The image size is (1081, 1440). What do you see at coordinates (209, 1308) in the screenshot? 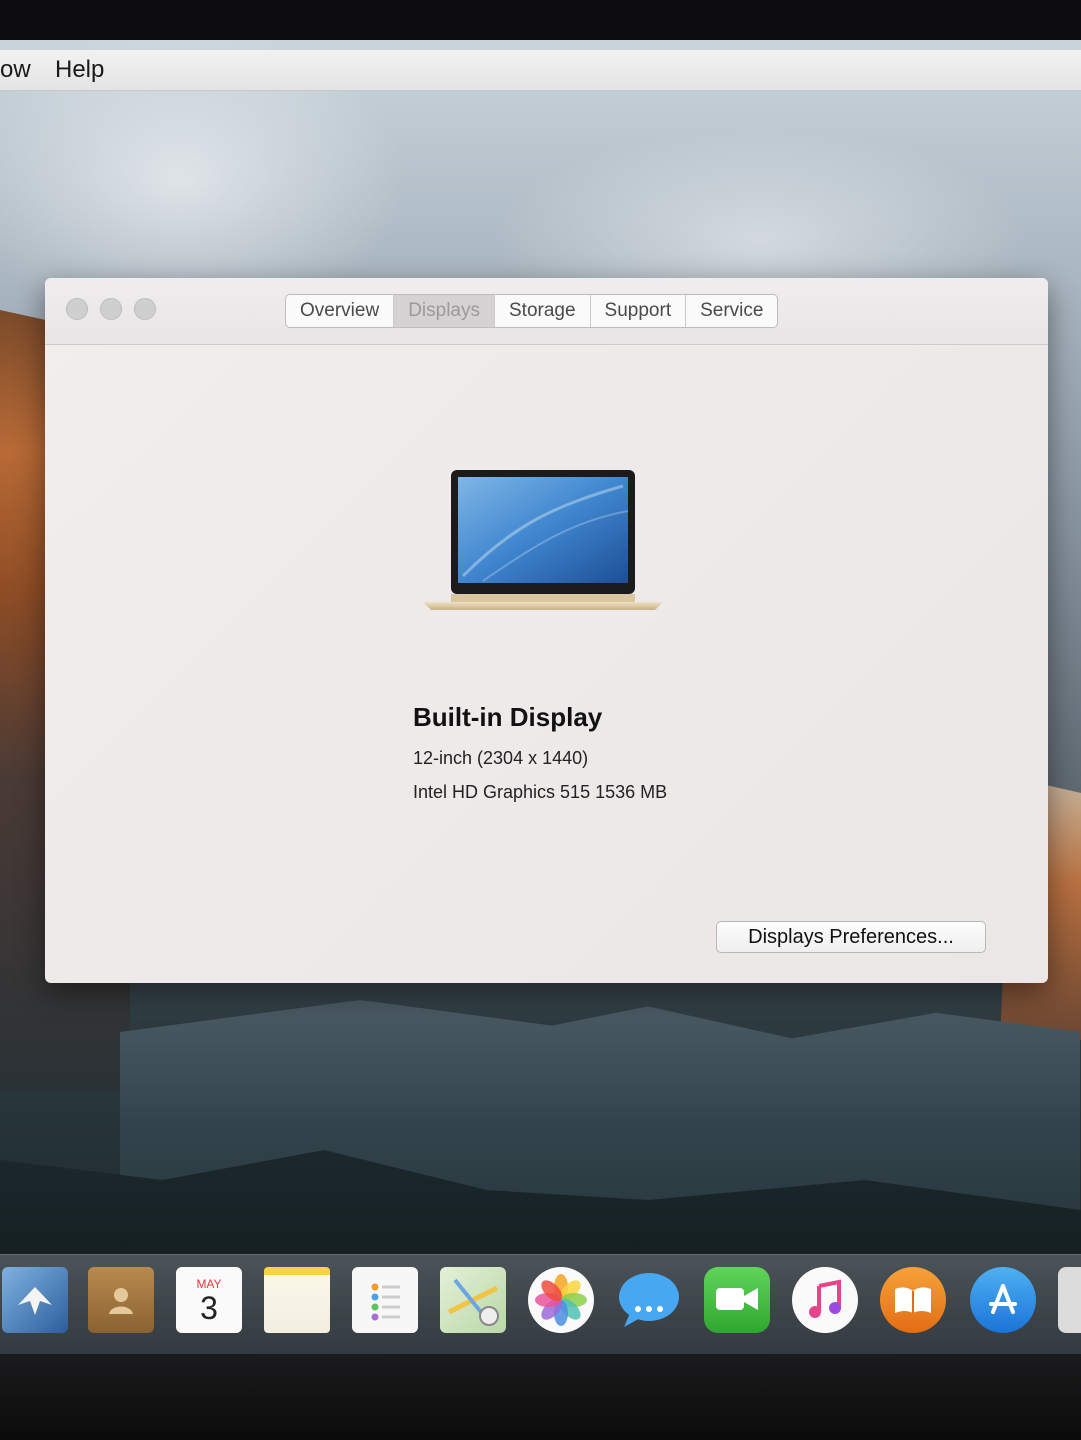
I see `calendar-day: 3` at bounding box center [209, 1308].